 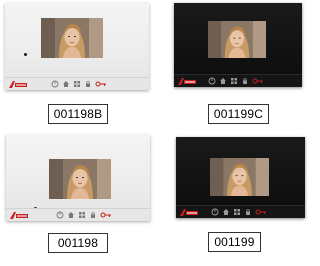 What do you see at coordinates (238, 114) in the screenshot?
I see `product-code-label: 001199C` at bounding box center [238, 114].